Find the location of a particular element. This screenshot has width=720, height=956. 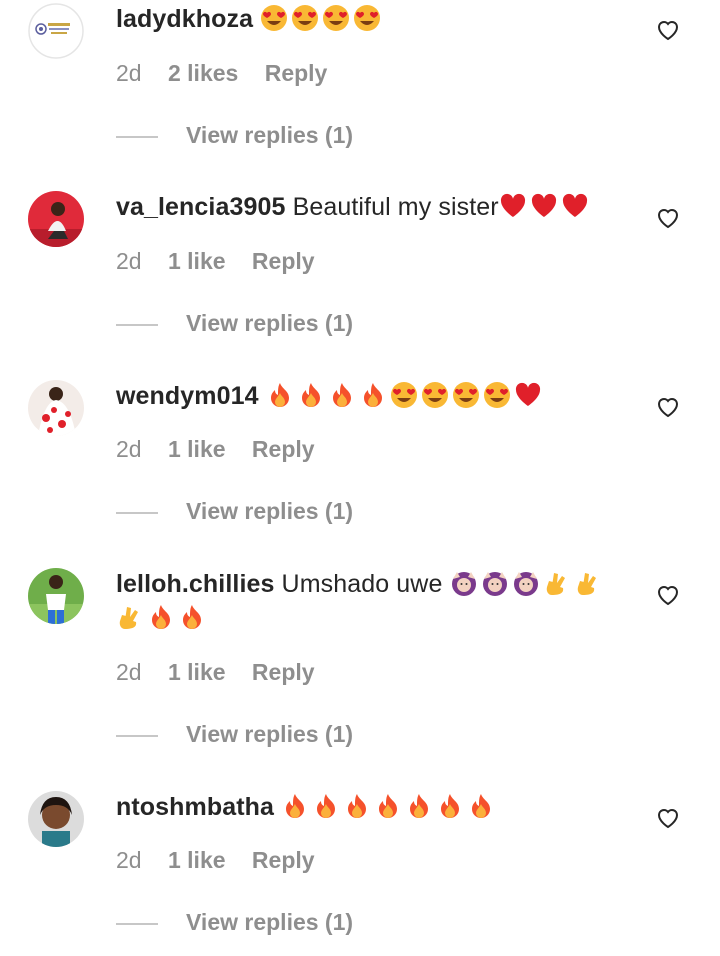

comment-username: lelloh.chillies is located at coordinates (195, 584).